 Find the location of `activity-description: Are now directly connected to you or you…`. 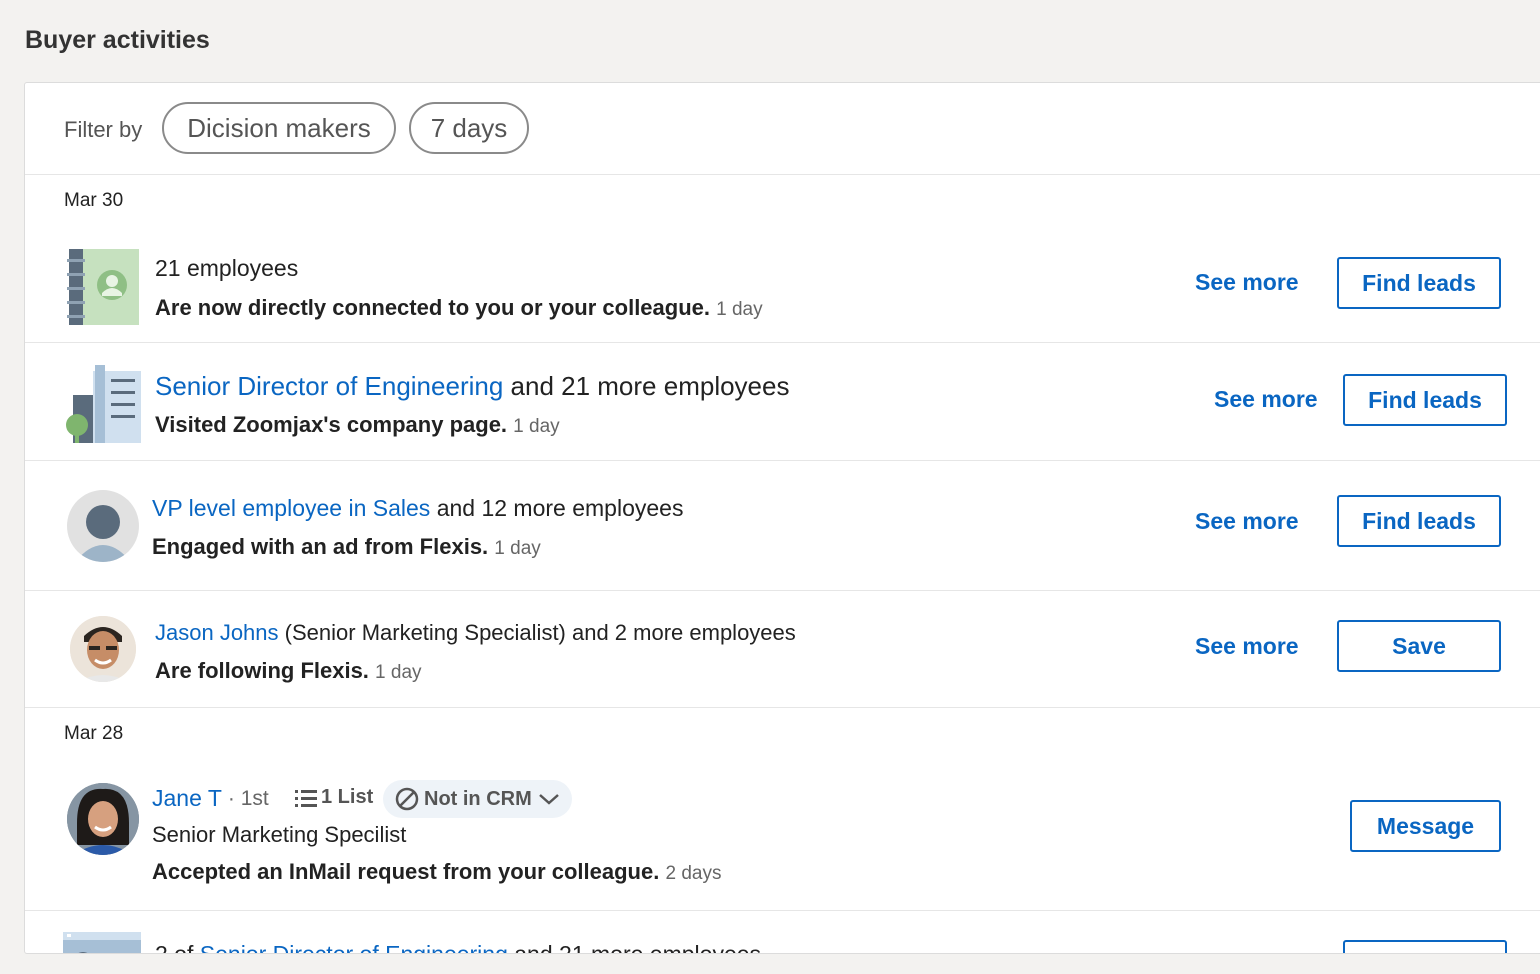

activity-description: Are now directly connected to you or you… is located at coordinates (459, 308).